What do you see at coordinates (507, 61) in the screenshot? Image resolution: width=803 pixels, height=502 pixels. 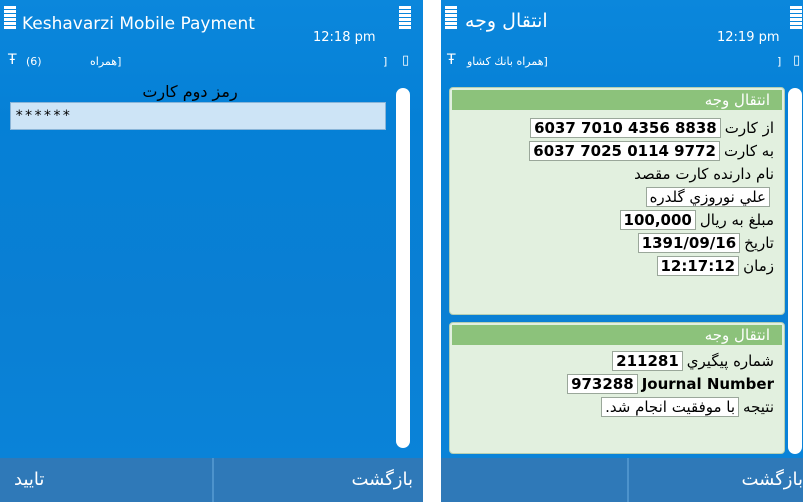 I see `operator-name: همراه بانك كشاو]` at bounding box center [507, 61].